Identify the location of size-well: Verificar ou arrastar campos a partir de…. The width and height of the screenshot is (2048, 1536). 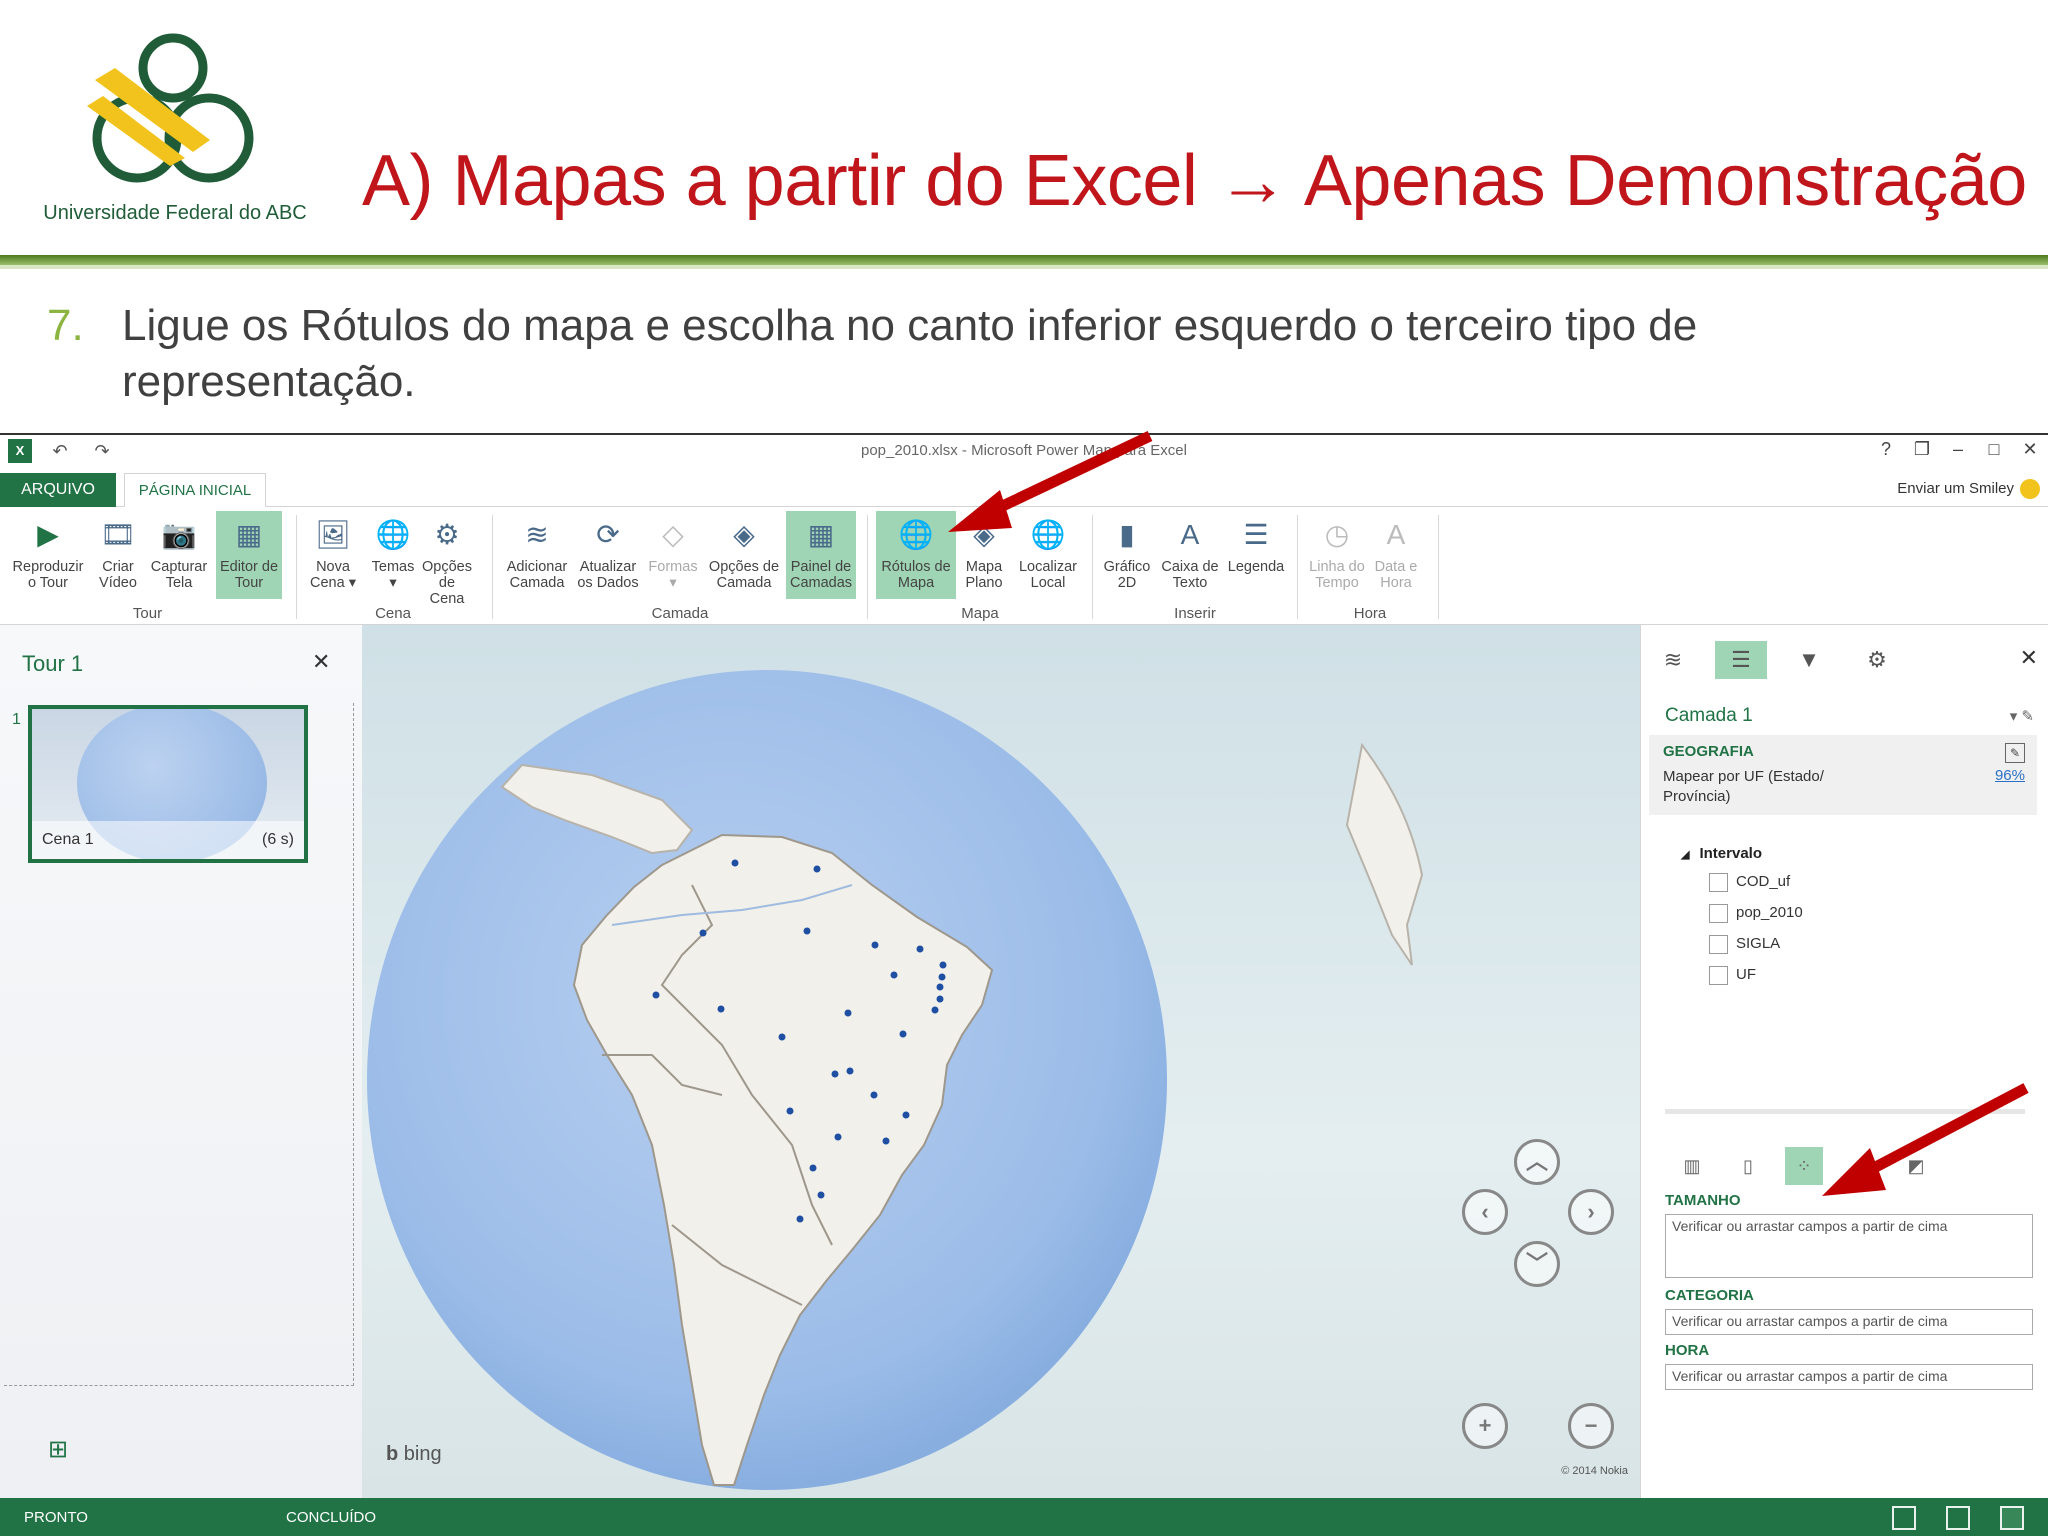
(1849, 1246).